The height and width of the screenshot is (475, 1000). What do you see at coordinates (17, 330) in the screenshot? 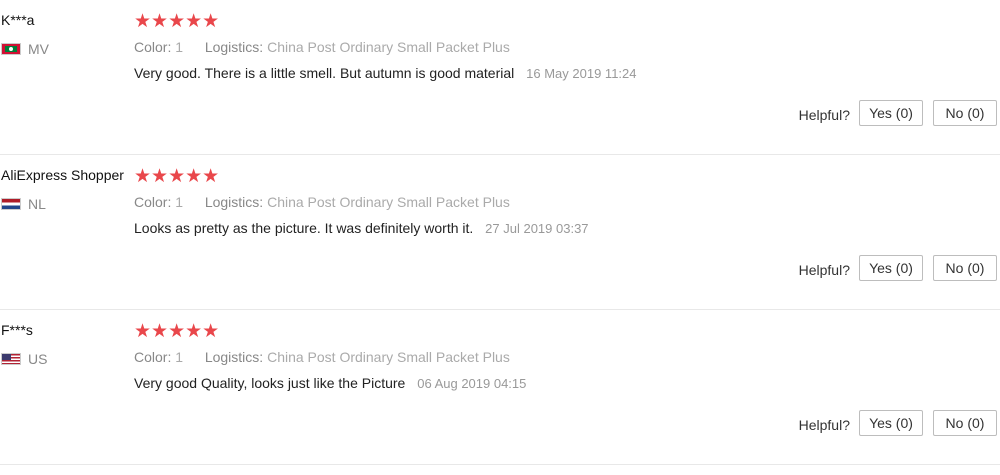
I see `buyer-name: F***s` at bounding box center [17, 330].